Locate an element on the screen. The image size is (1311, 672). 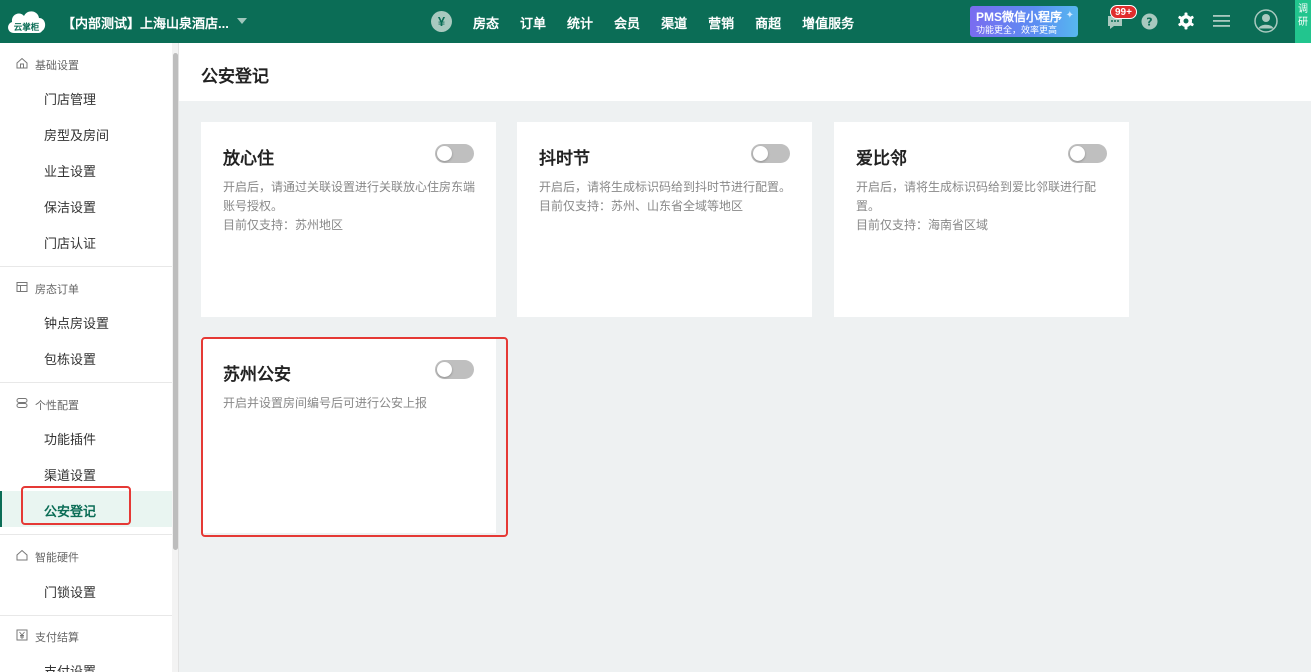
sidebar-item-hourly-room: 钟点房设置 is located at coordinates (86, 321).